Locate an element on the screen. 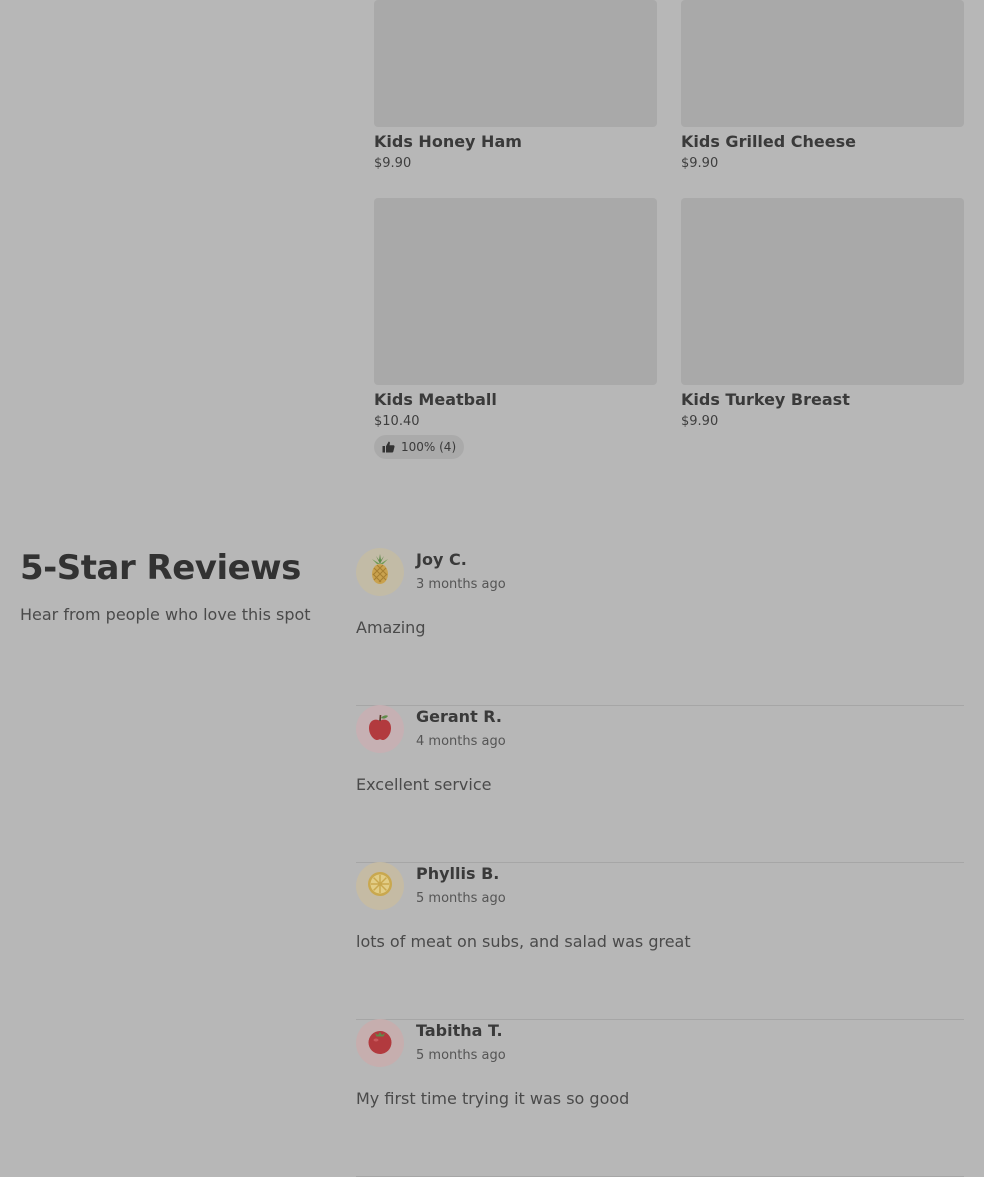 This screenshot has width=984, height=1177. review-text: My first time trying it was so good is located at coordinates (493, 1098).